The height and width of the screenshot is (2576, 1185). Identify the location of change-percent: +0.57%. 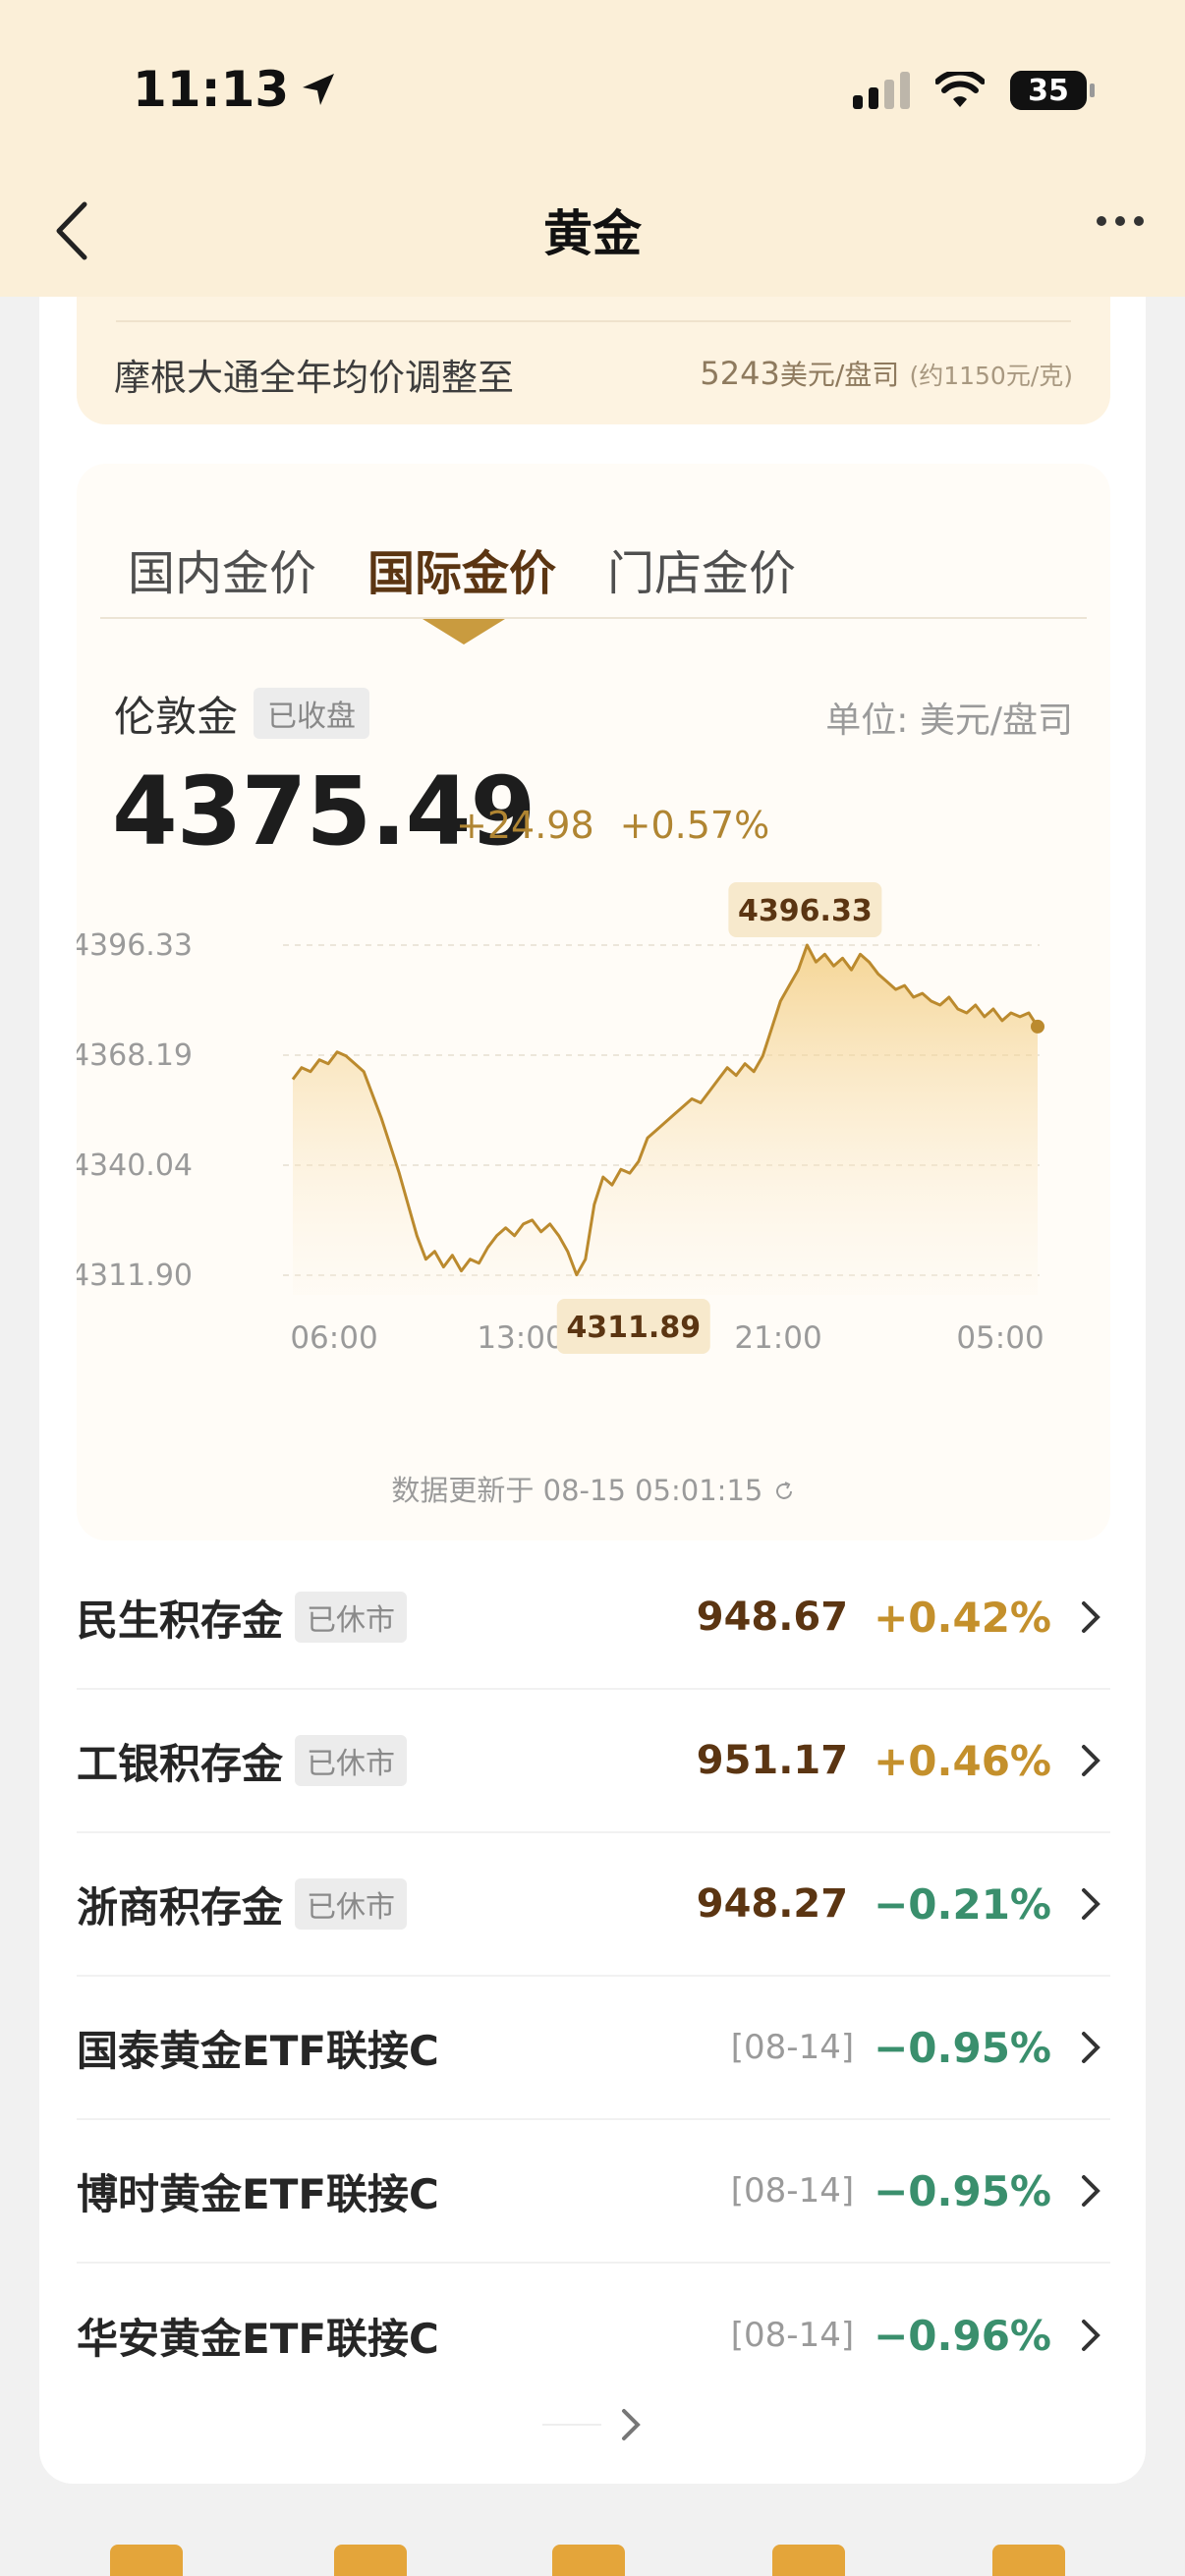
(695, 825).